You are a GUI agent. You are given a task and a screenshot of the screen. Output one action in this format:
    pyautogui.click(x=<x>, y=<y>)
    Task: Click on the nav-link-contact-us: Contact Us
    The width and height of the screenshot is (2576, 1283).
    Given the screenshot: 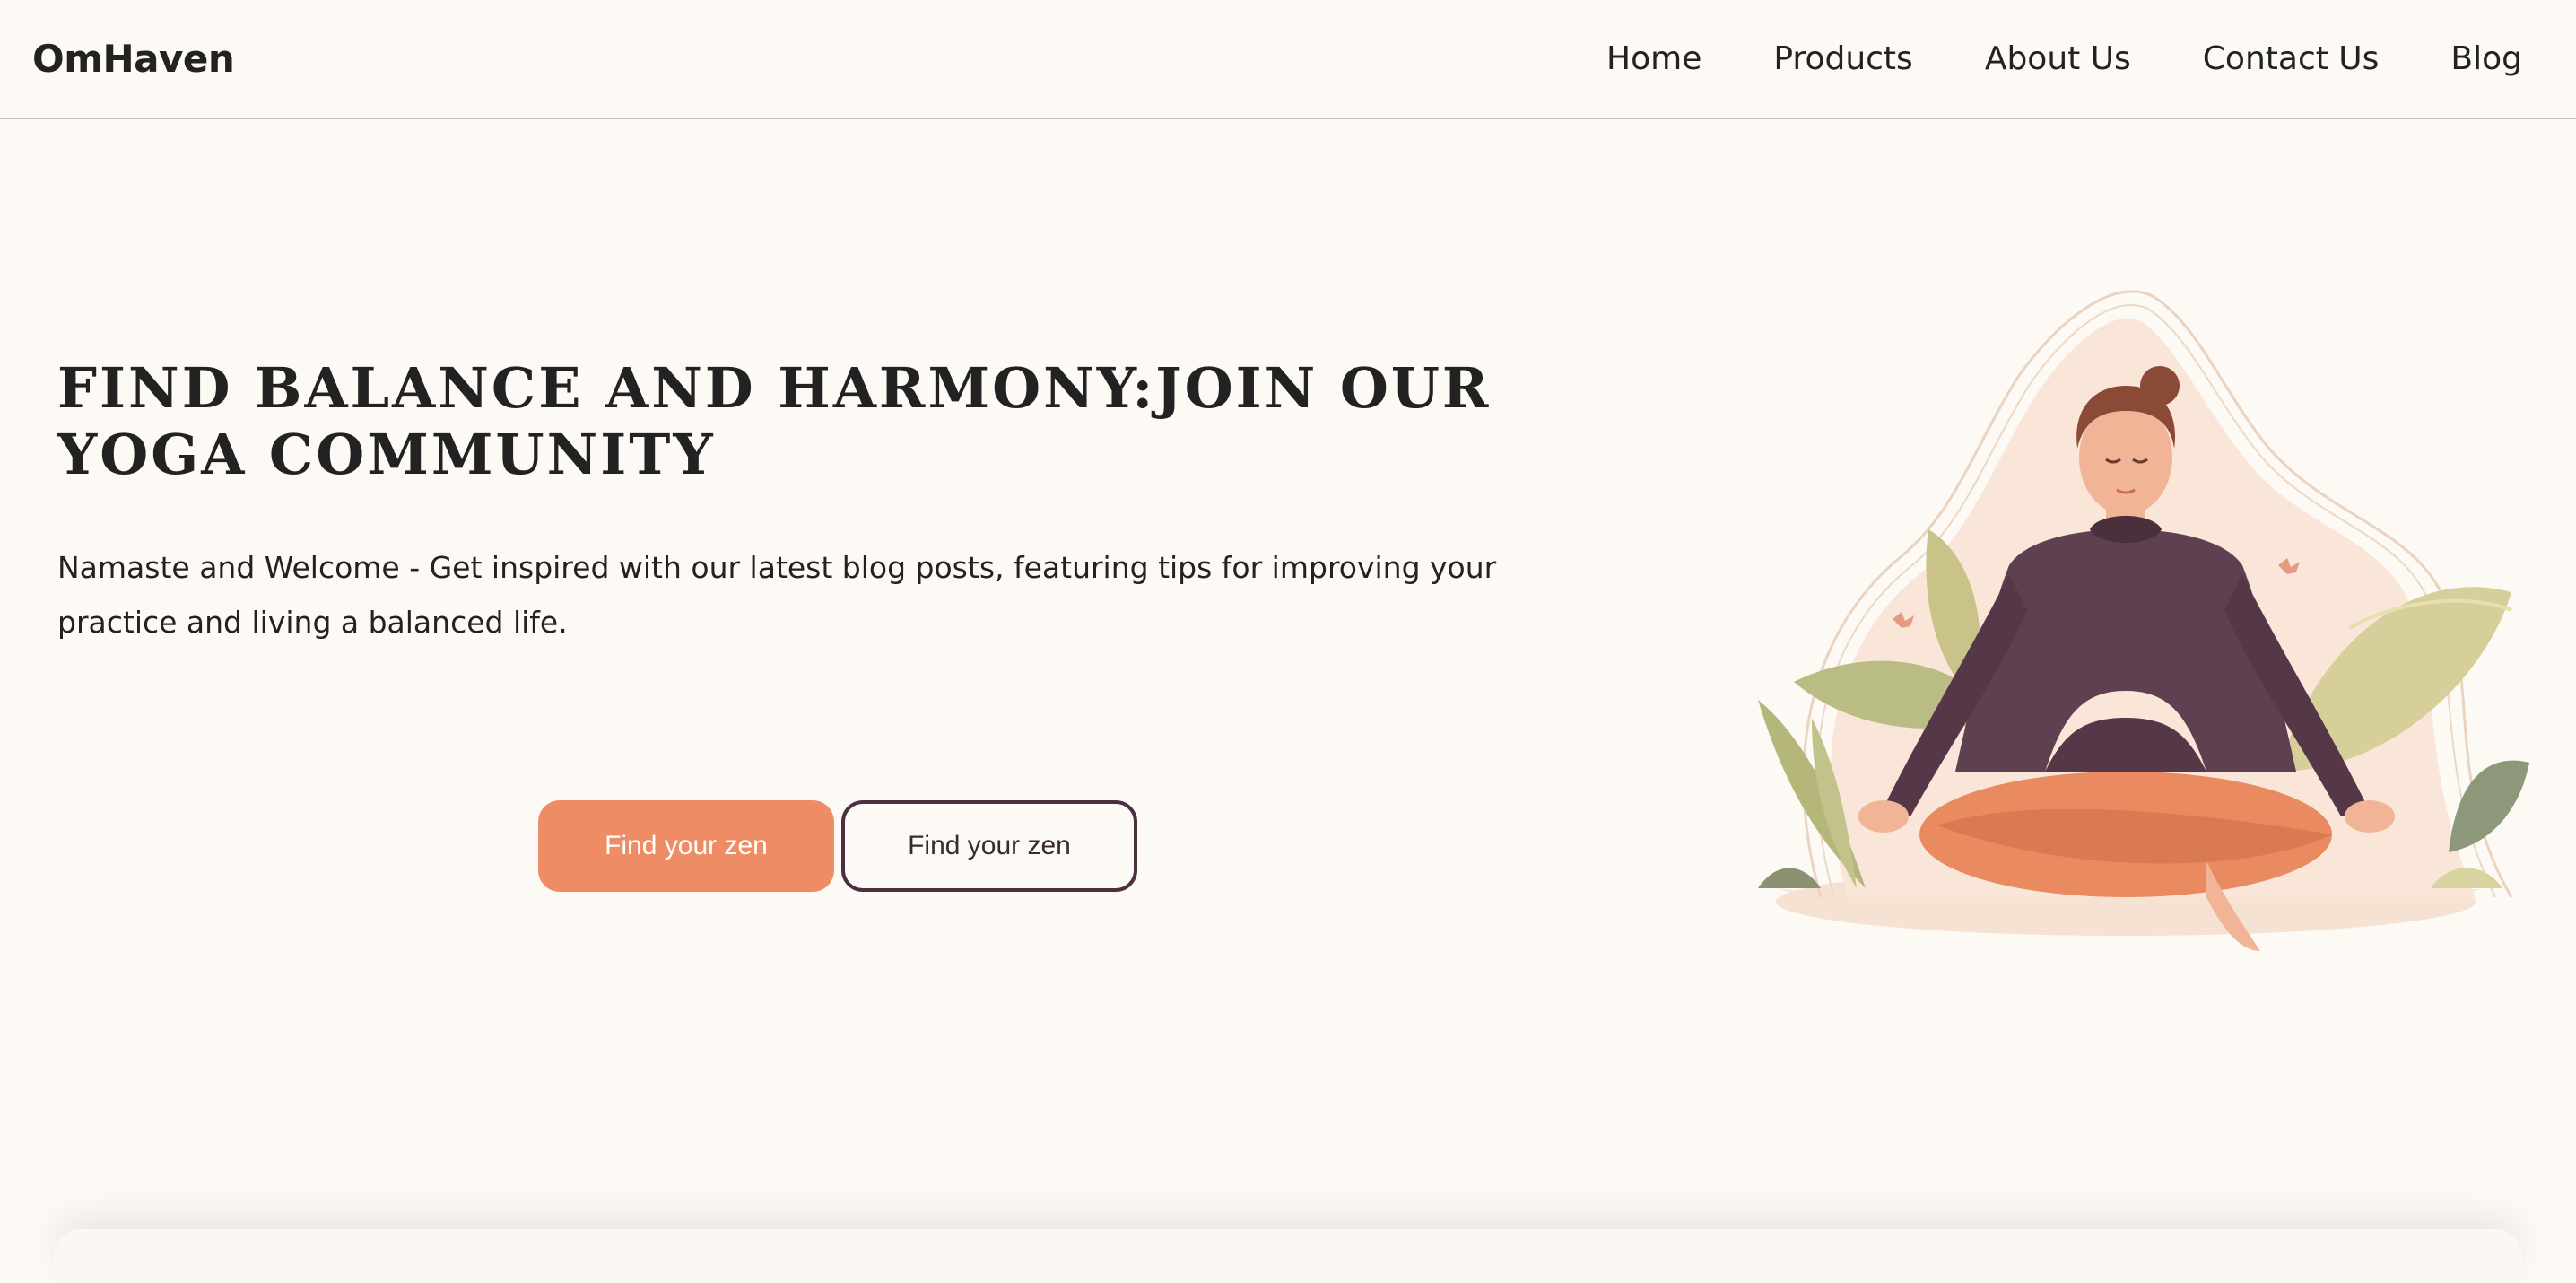 What is the action you would take?
    pyautogui.click(x=2291, y=59)
    